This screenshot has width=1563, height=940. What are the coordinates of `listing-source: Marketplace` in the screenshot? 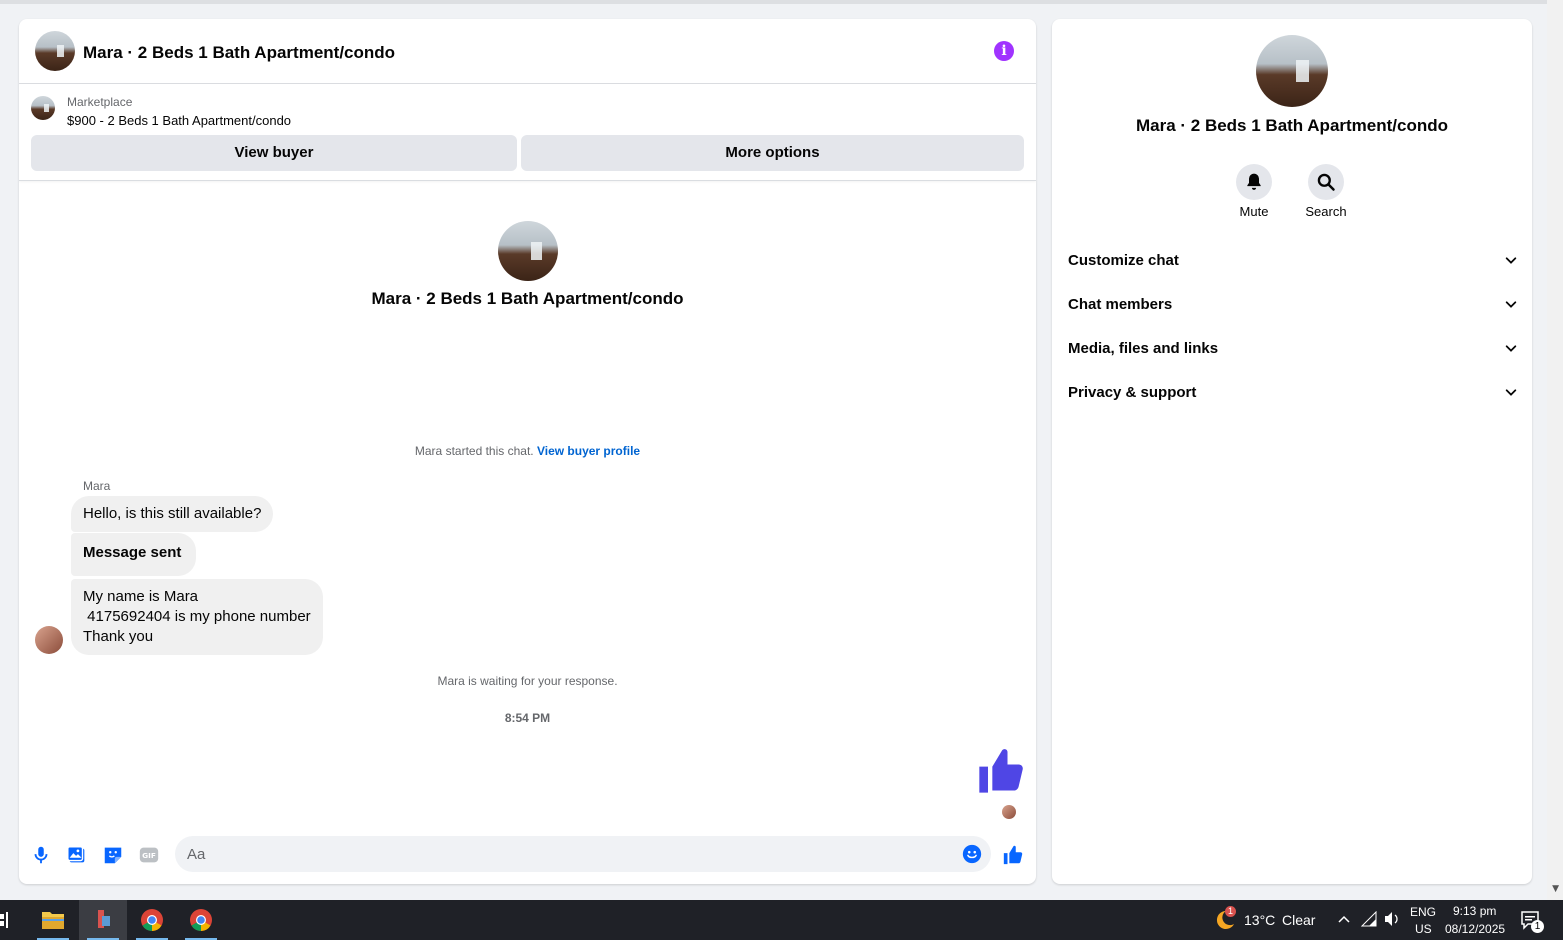 It's located at (100, 102).